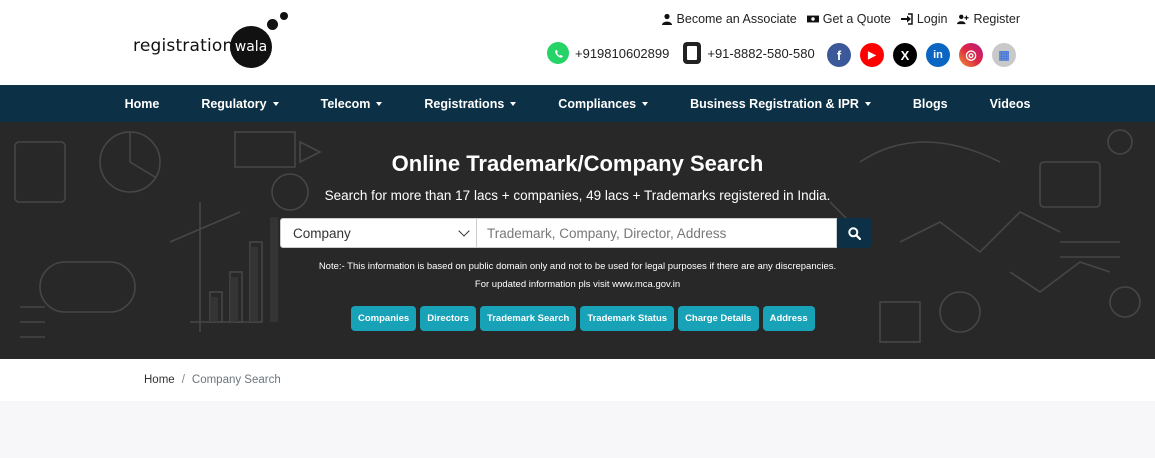 This screenshot has width=1155, height=458. I want to click on page-title: Online Trademark/Company Search, so click(577, 163).